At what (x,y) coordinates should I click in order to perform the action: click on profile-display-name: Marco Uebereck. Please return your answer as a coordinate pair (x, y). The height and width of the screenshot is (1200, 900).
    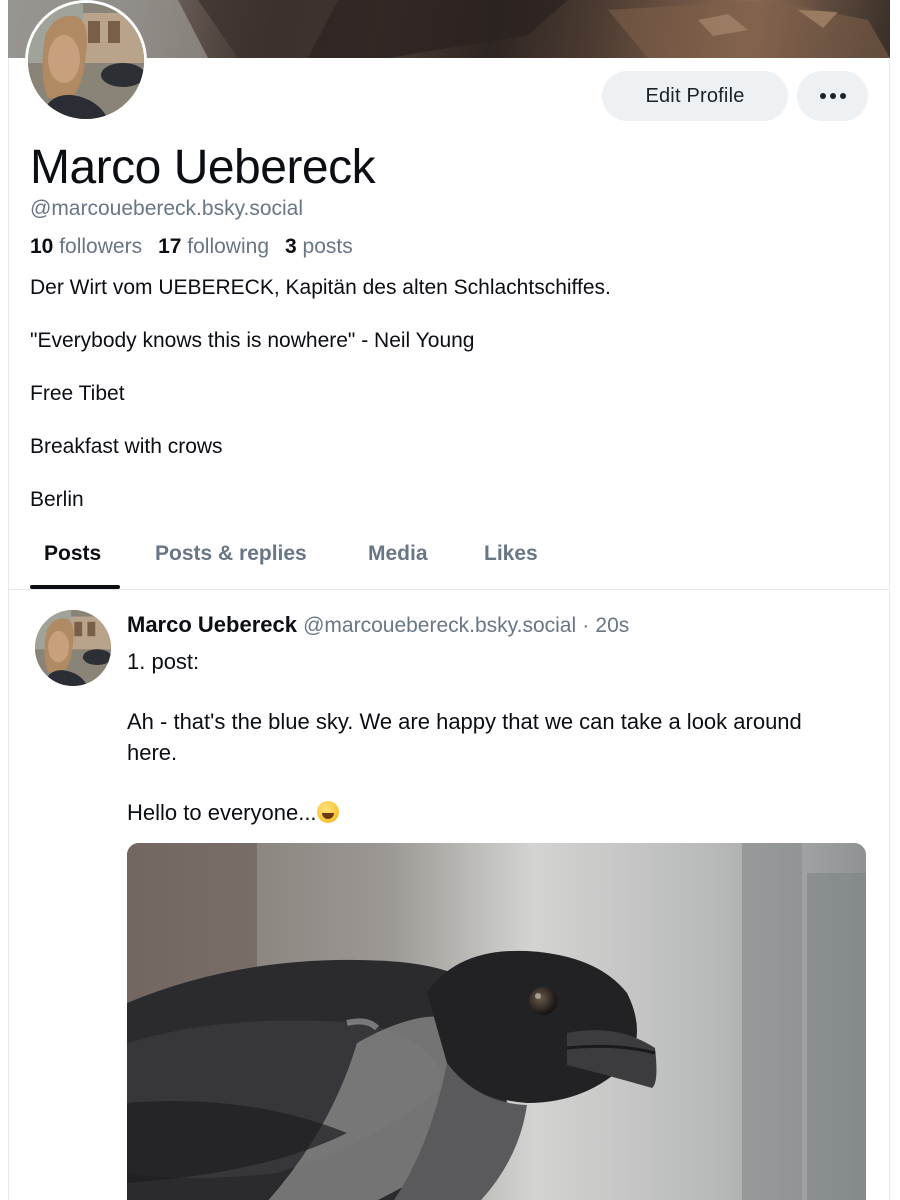
    Looking at the image, I should click on (203, 167).